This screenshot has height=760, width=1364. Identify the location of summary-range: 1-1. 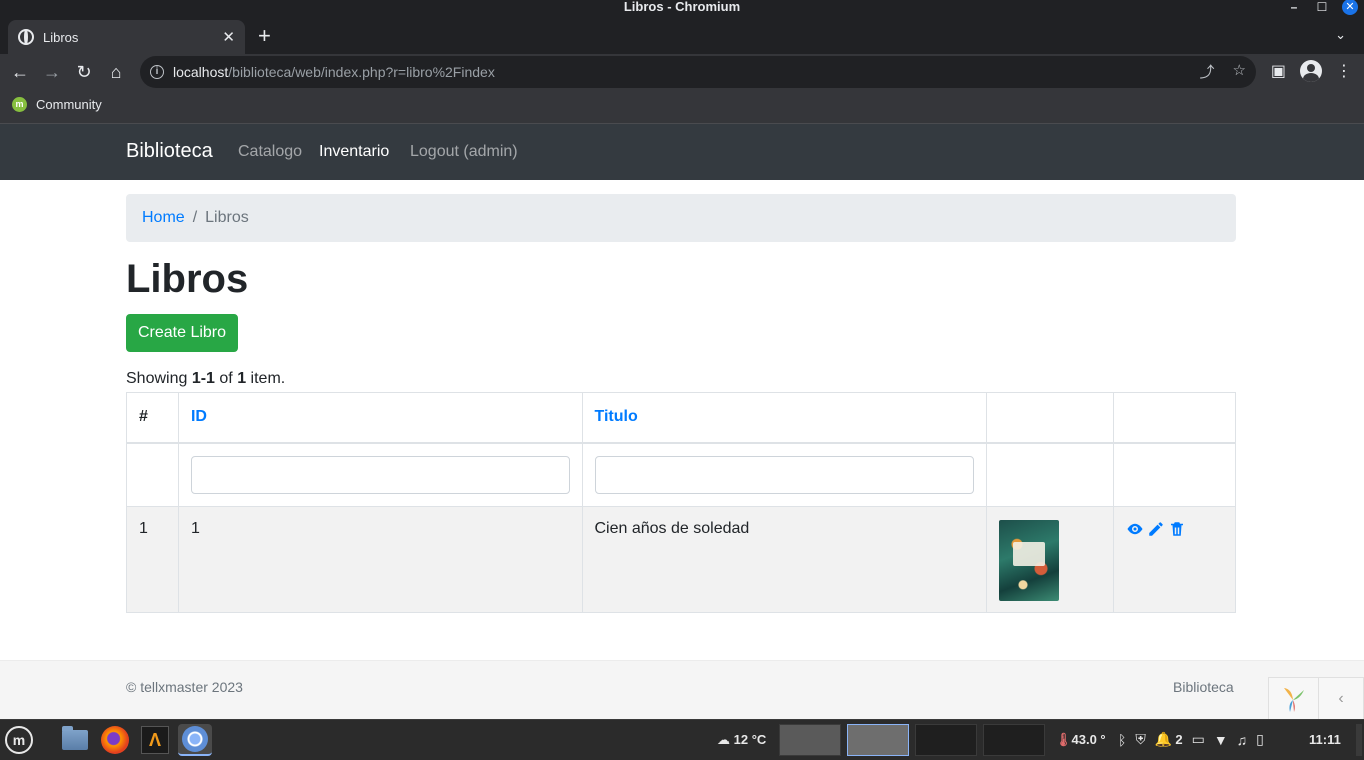
(203, 378).